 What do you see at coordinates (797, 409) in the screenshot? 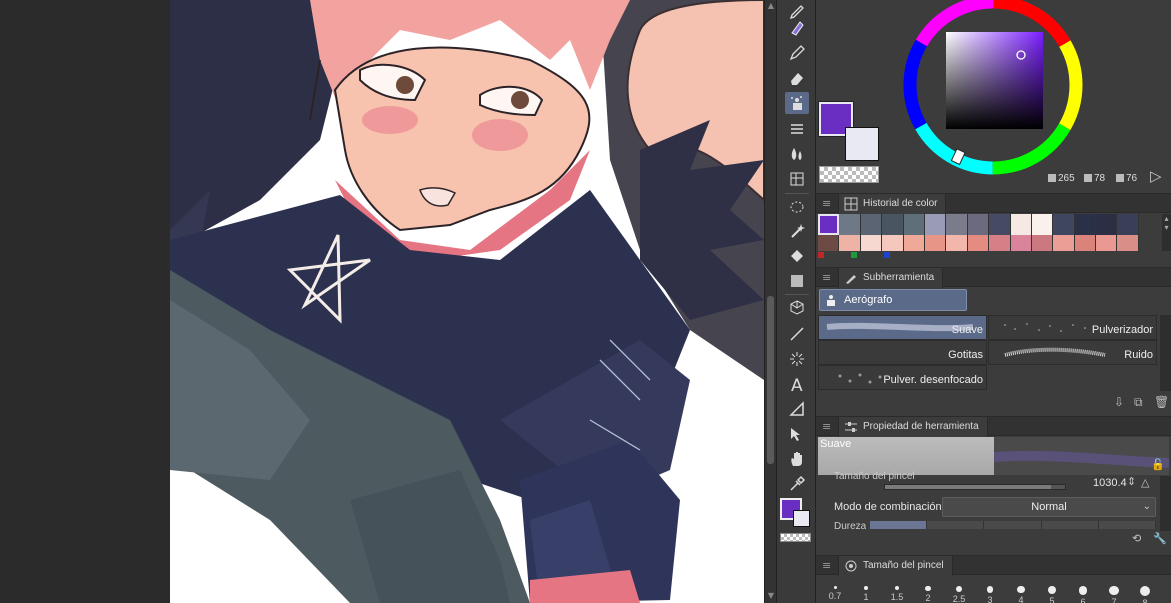
I see `balloon-tool-icon` at bounding box center [797, 409].